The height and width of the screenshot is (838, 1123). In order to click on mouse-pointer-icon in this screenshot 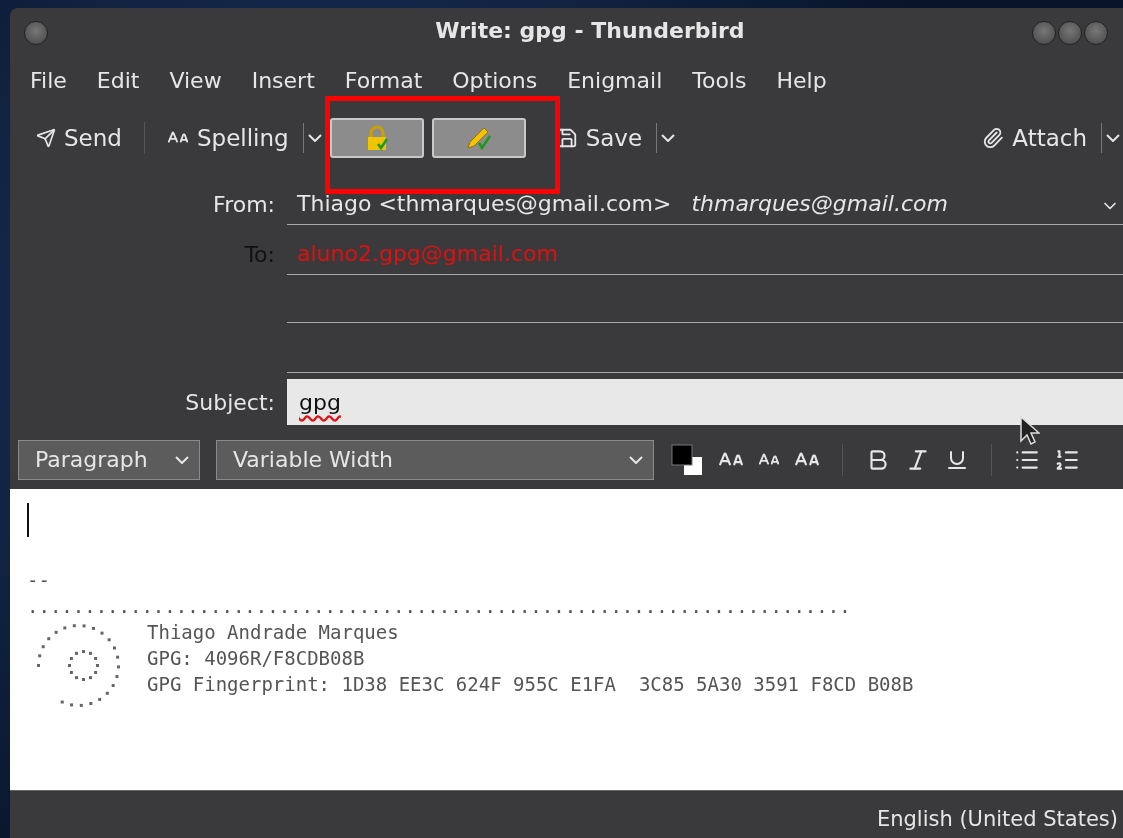, I will do `click(1030, 431)`.